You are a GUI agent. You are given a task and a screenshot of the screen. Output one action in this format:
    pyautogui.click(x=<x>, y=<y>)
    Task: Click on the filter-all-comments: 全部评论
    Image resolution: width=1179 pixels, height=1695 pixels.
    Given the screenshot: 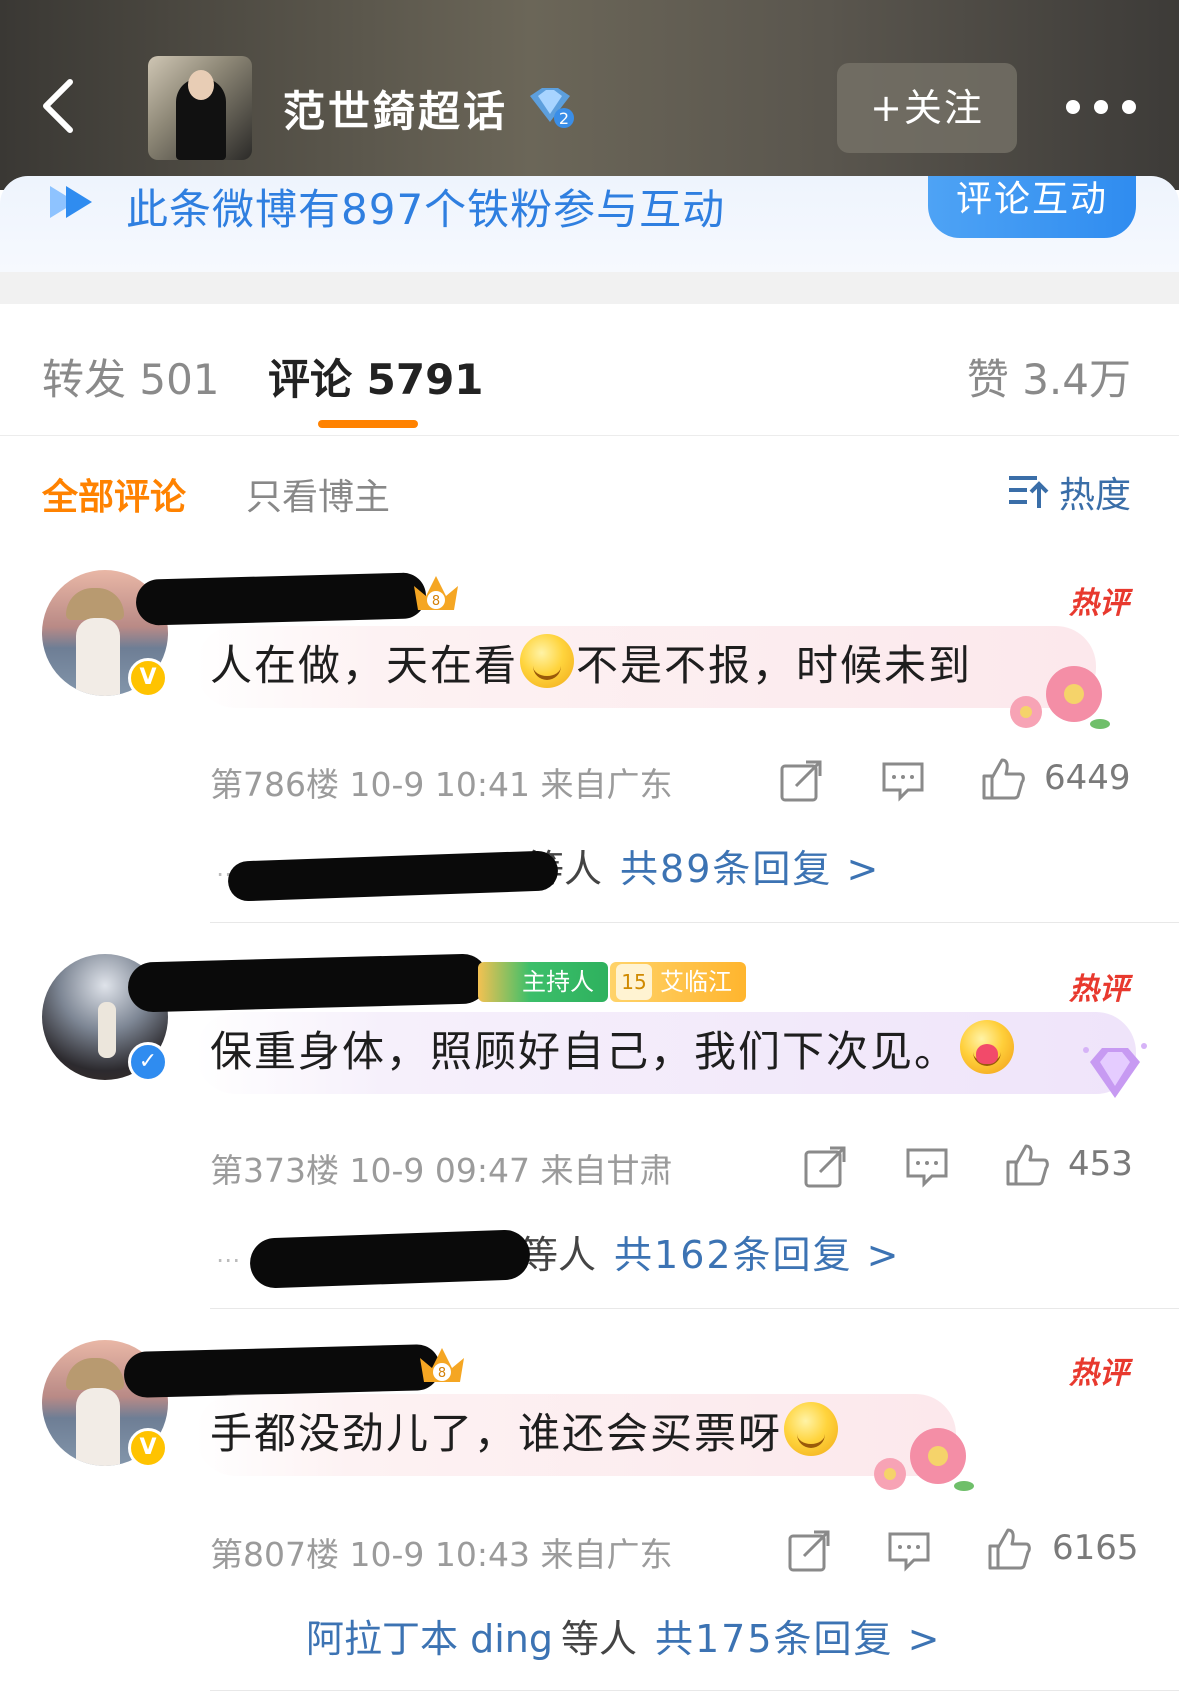 What is the action you would take?
    pyautogui.click(x=114, y=494)
    